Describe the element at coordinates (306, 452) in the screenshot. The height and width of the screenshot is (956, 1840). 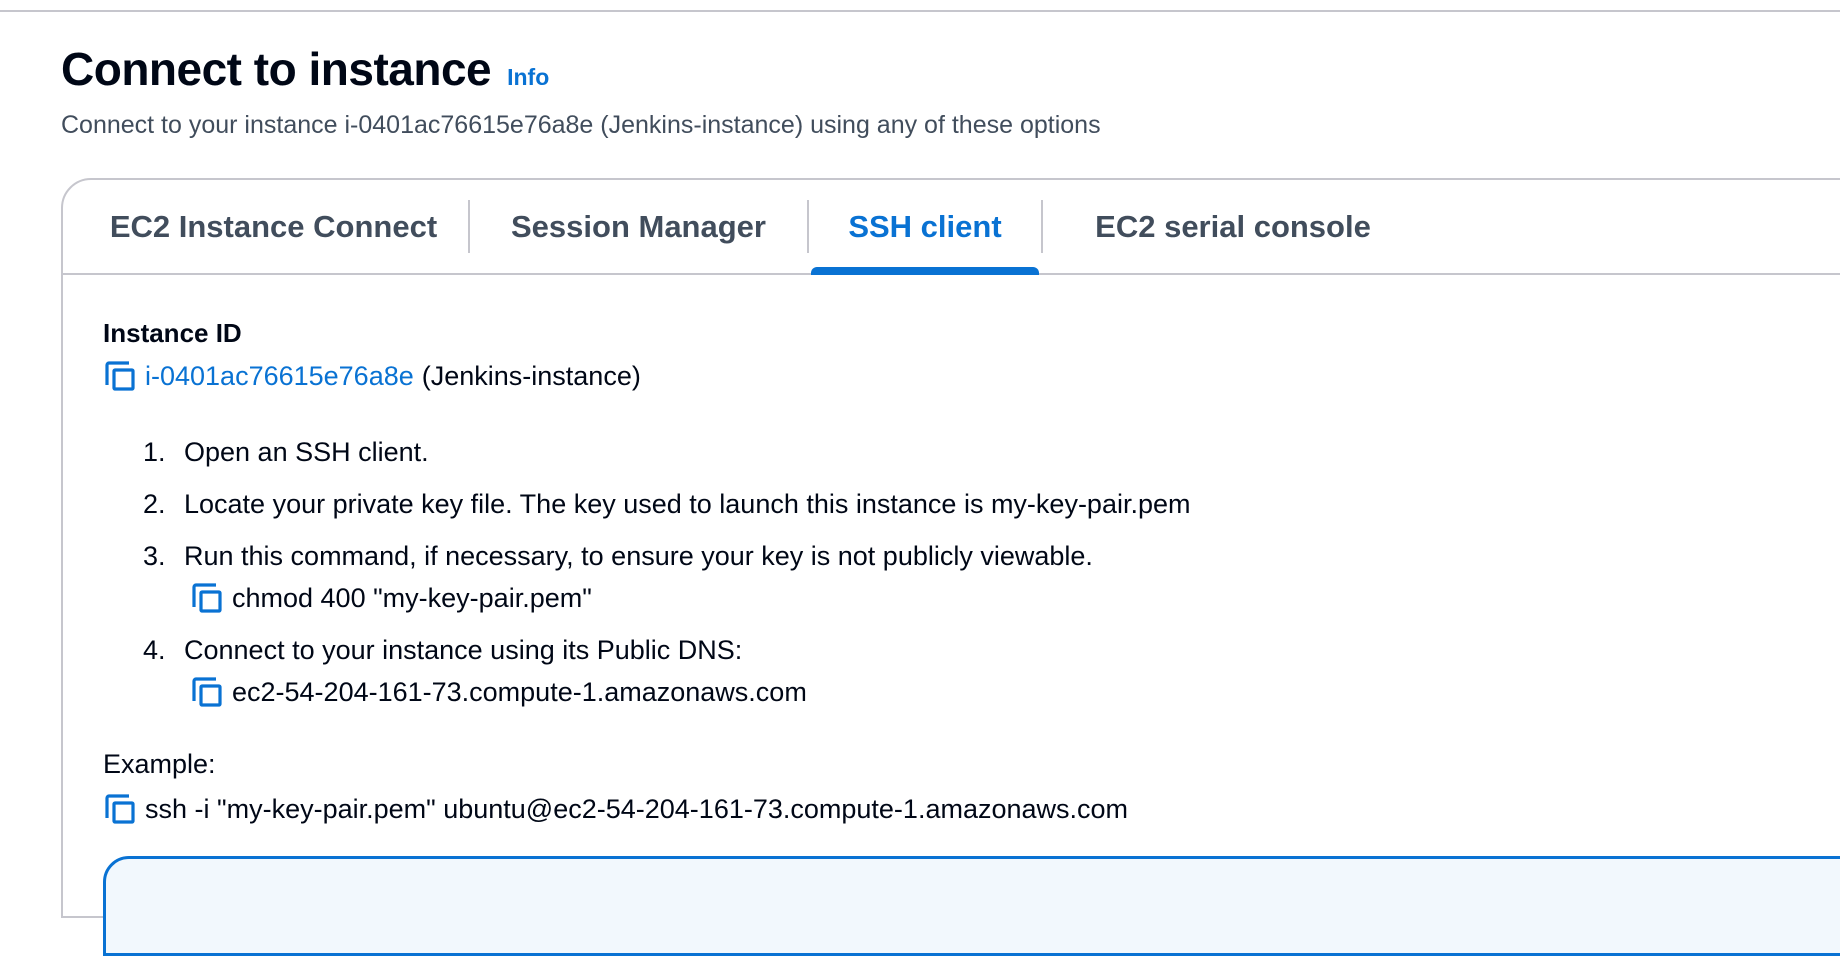
I see `step-text: Open an SSH client.` at that location.